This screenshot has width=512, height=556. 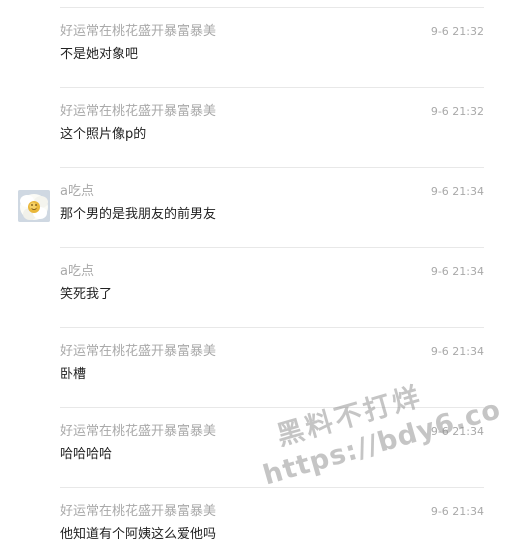 I want to click on comment-item: a吃点 9-6 21:34 笑死我了, so click(x=256, y=288).